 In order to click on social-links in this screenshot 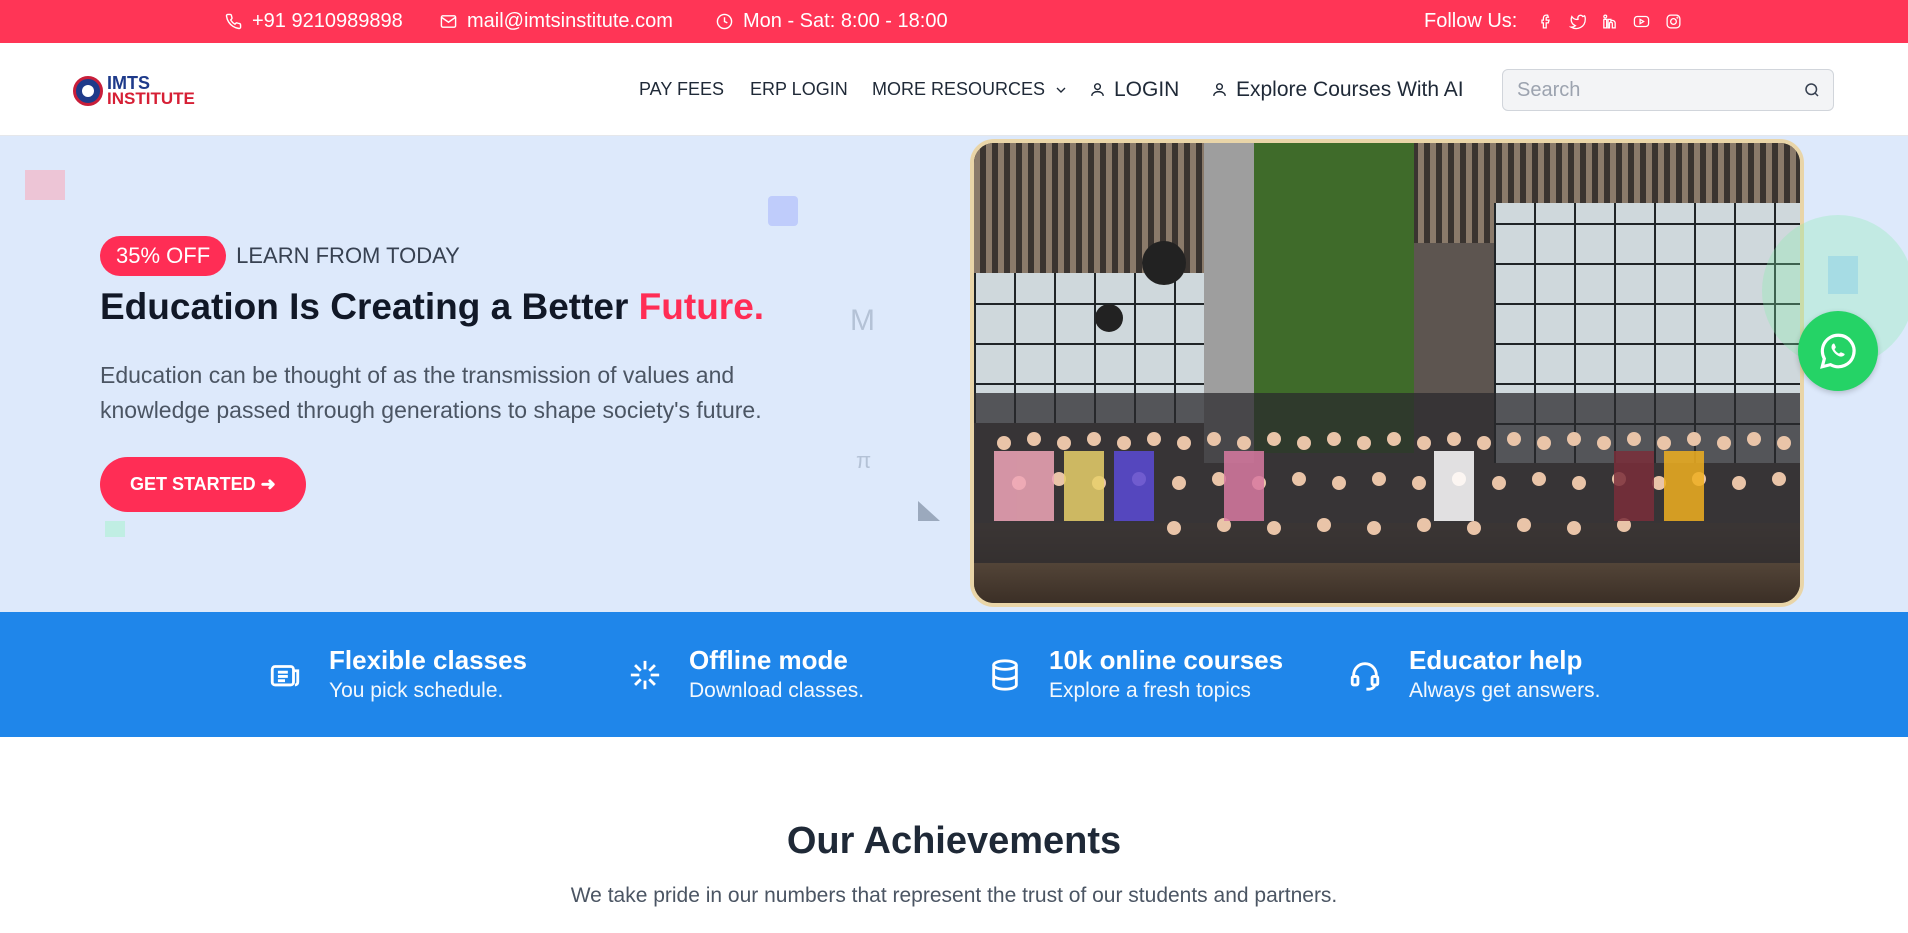, I will do `click(1609, 22)`.